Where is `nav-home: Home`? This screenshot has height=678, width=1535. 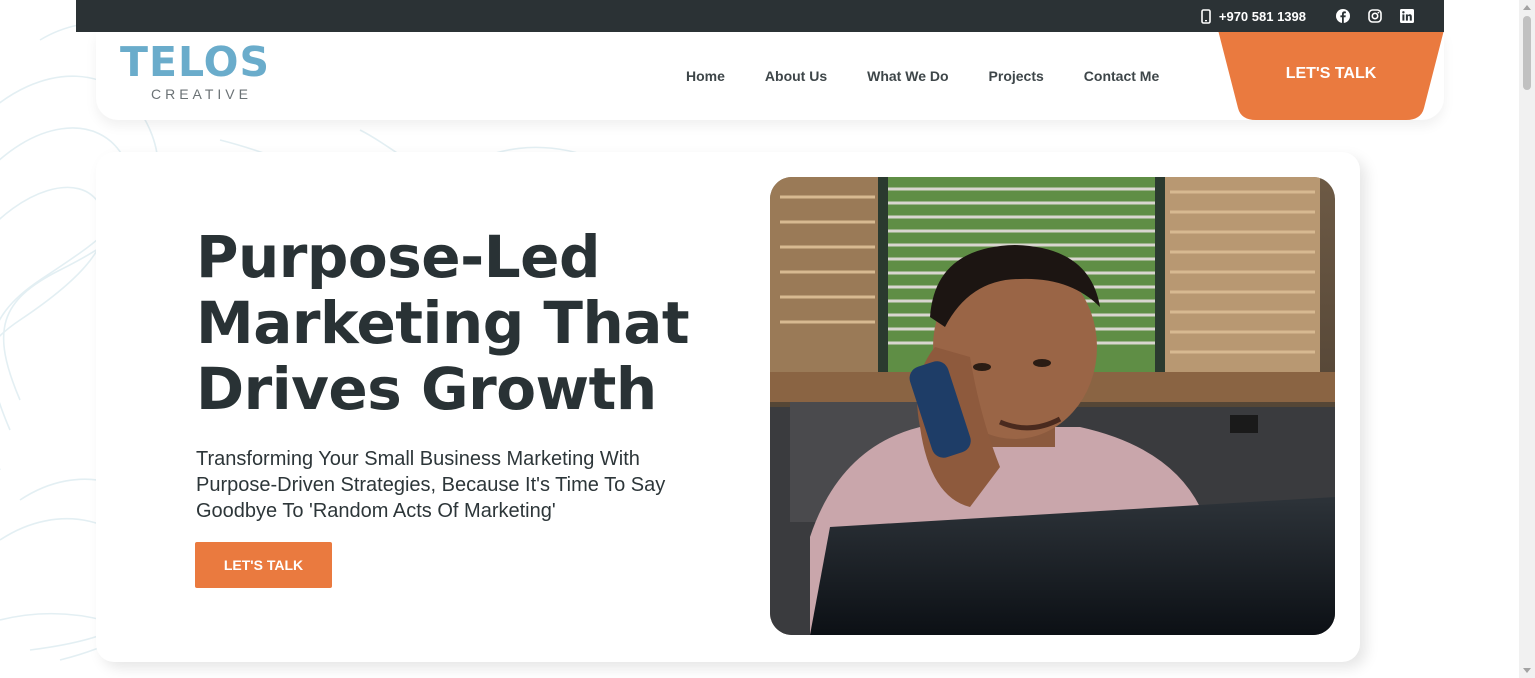
nav-home: Home is located at coordinates (705, 76).